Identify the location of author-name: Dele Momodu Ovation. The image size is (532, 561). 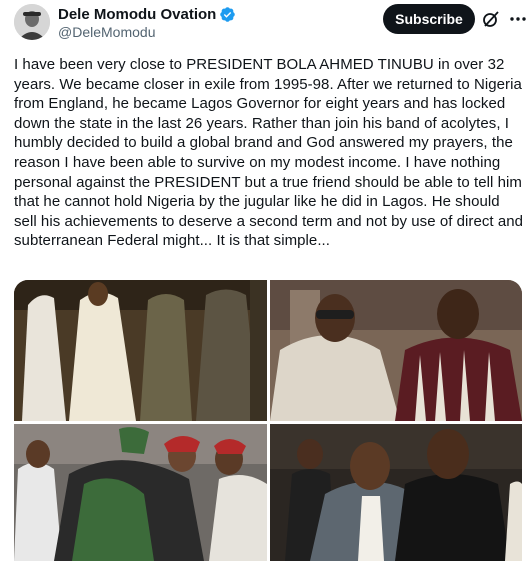
(137, 14).